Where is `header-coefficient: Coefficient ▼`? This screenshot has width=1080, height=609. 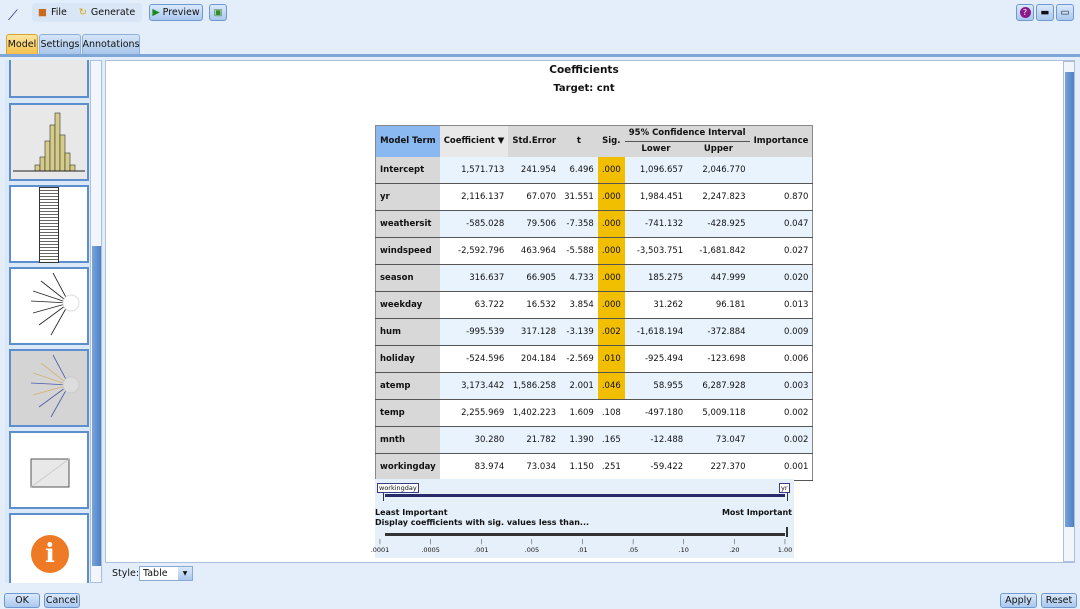
header-coefficient: Coefficient ▼ is located at coordinates (474, 141).